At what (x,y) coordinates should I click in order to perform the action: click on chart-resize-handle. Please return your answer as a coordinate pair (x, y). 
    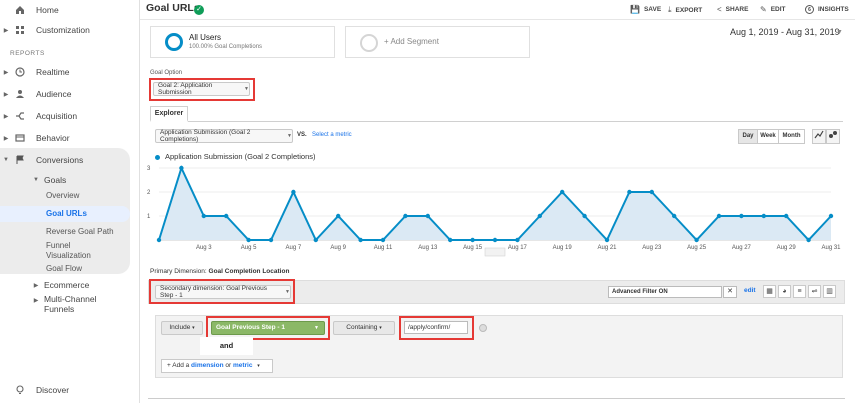
    Looking at the image, I should click on (495, 252).